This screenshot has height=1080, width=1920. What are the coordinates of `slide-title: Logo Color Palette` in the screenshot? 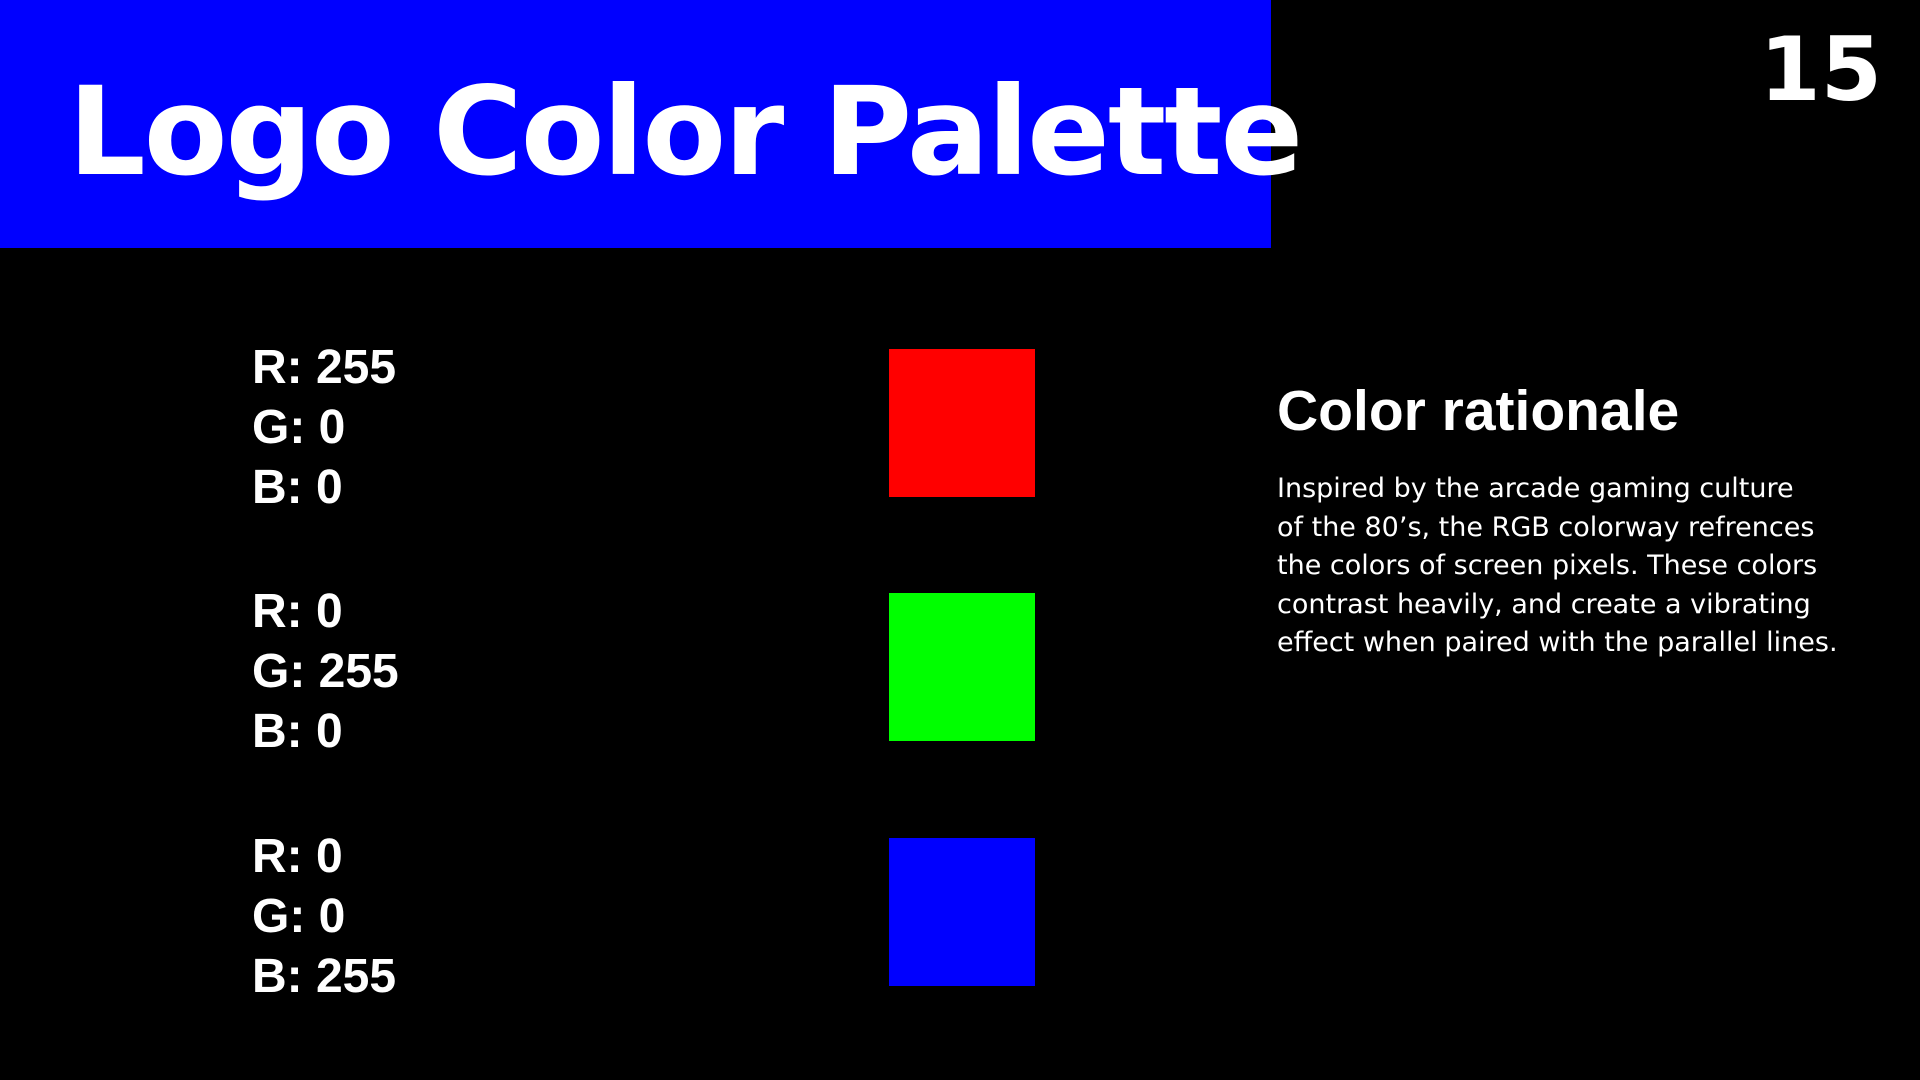 It's located at (685, 132).